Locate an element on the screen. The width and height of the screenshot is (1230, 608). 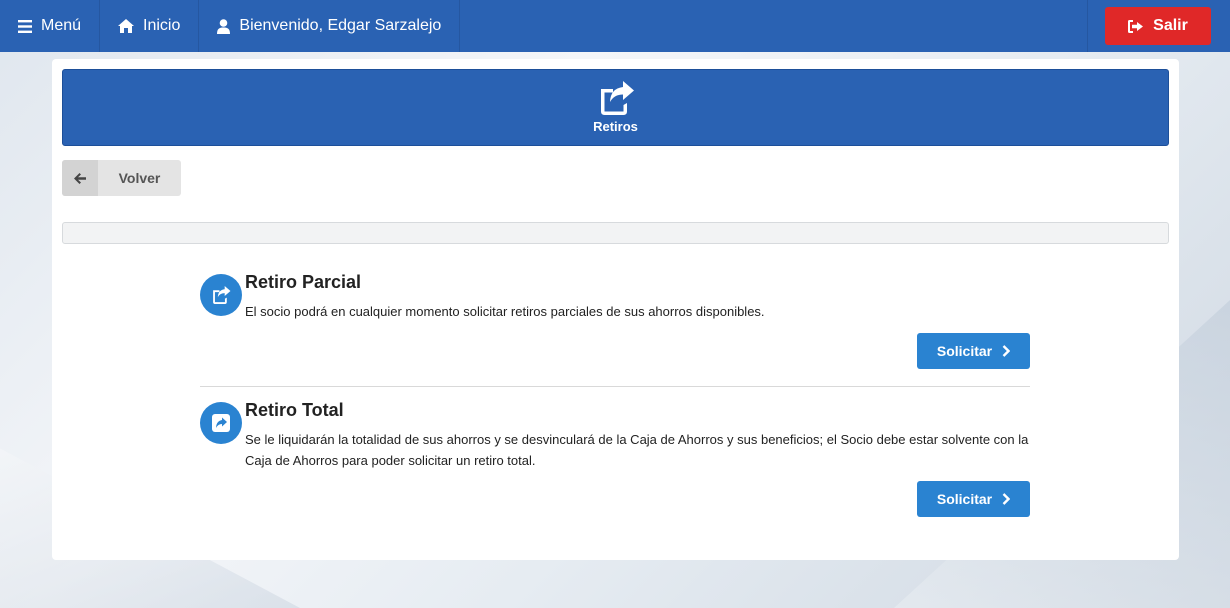
welcome-label: Bienvenido, Edgar Sarzalejo is located at coordinates (340, 25).